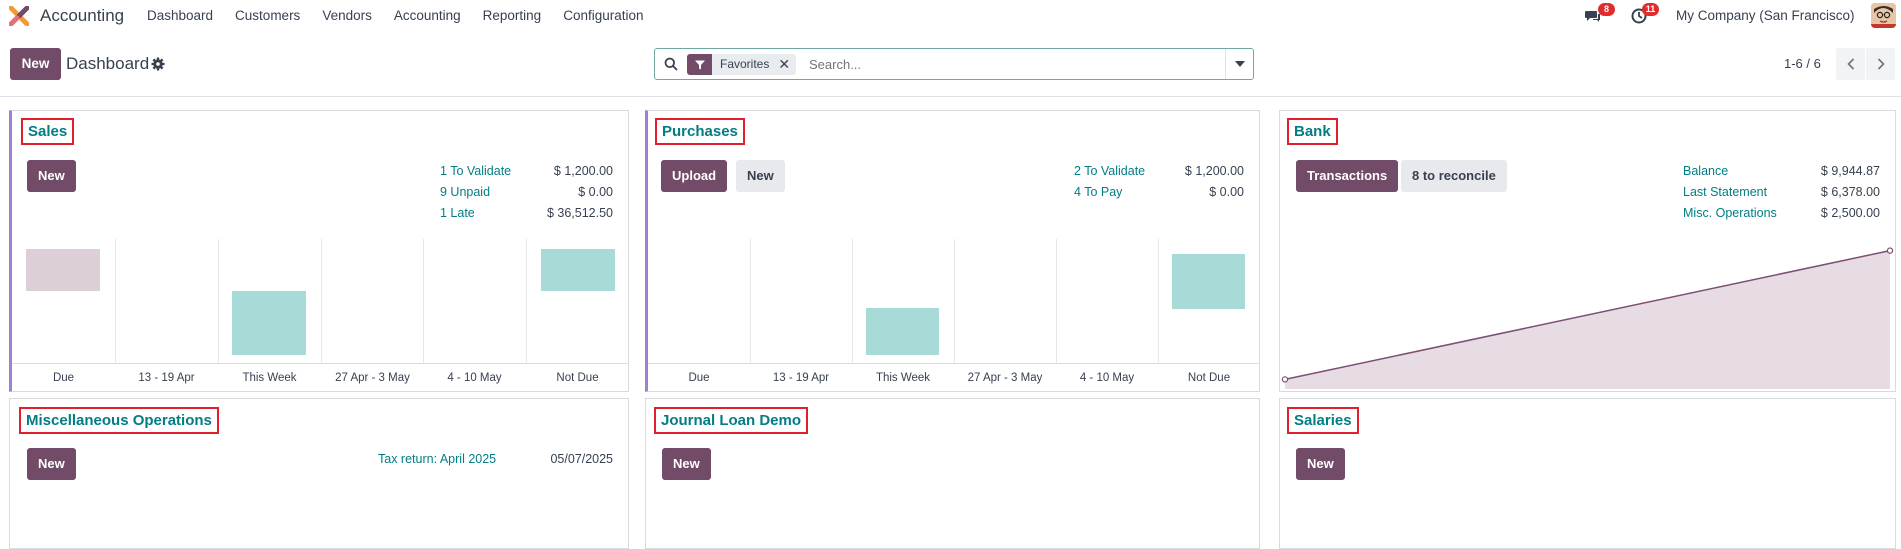 Image resolution: width=1901 pixels, height=549 pixels. Describe the element at coordinates (1880, 64) in the screenshot. I see `pager-next-button` at that location.